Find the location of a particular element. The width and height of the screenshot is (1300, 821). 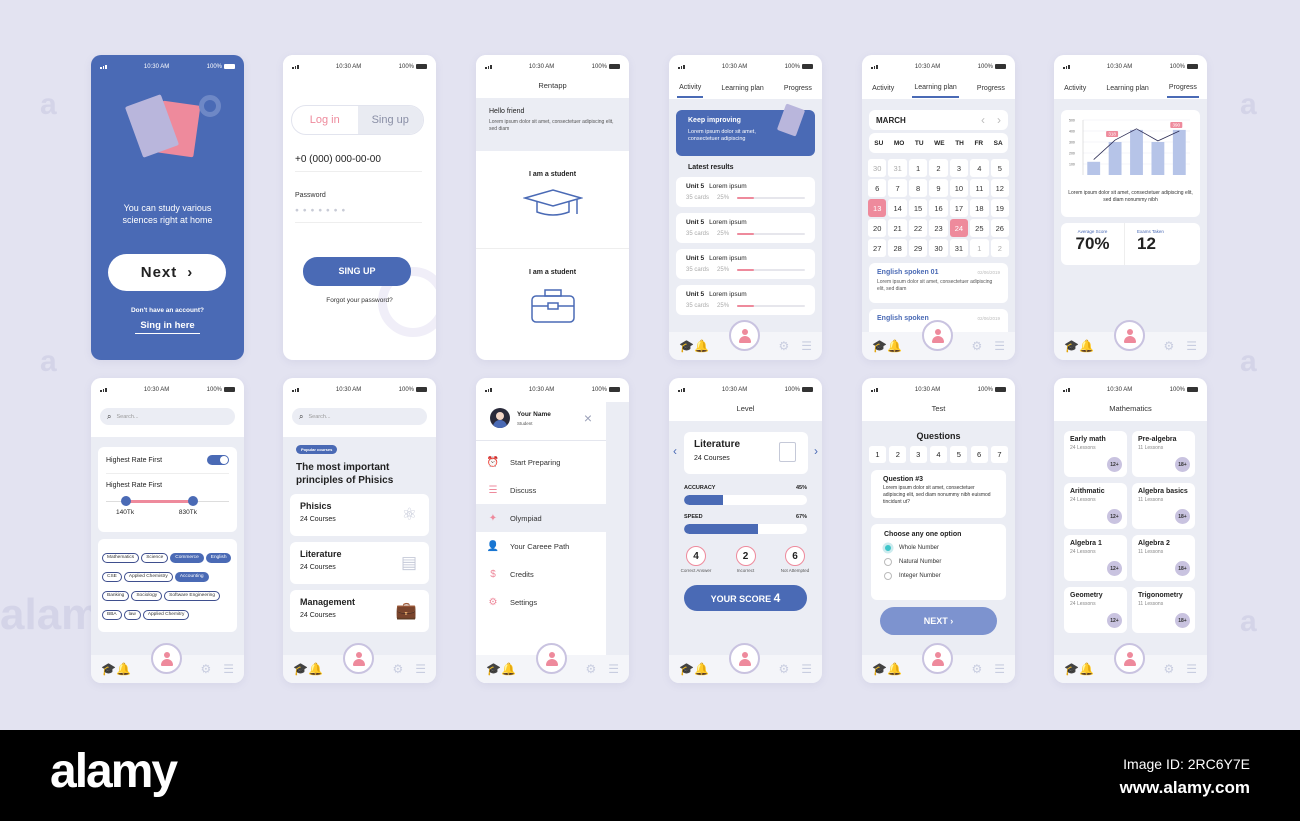

menu-item: 👤 Your Careee Path is located at coordinates (541, 546).